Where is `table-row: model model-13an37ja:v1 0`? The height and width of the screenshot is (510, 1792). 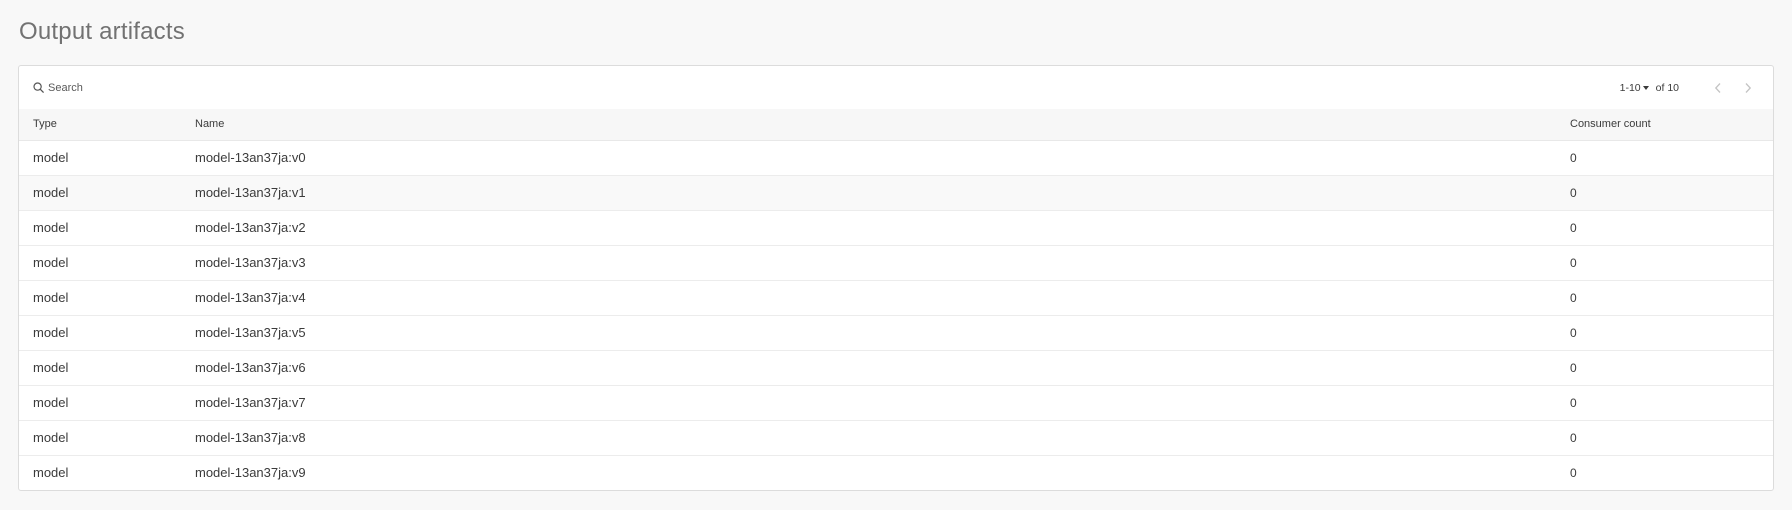 table-row: model model-13an37ja:v1 0 is located at coordinates (896, 192).